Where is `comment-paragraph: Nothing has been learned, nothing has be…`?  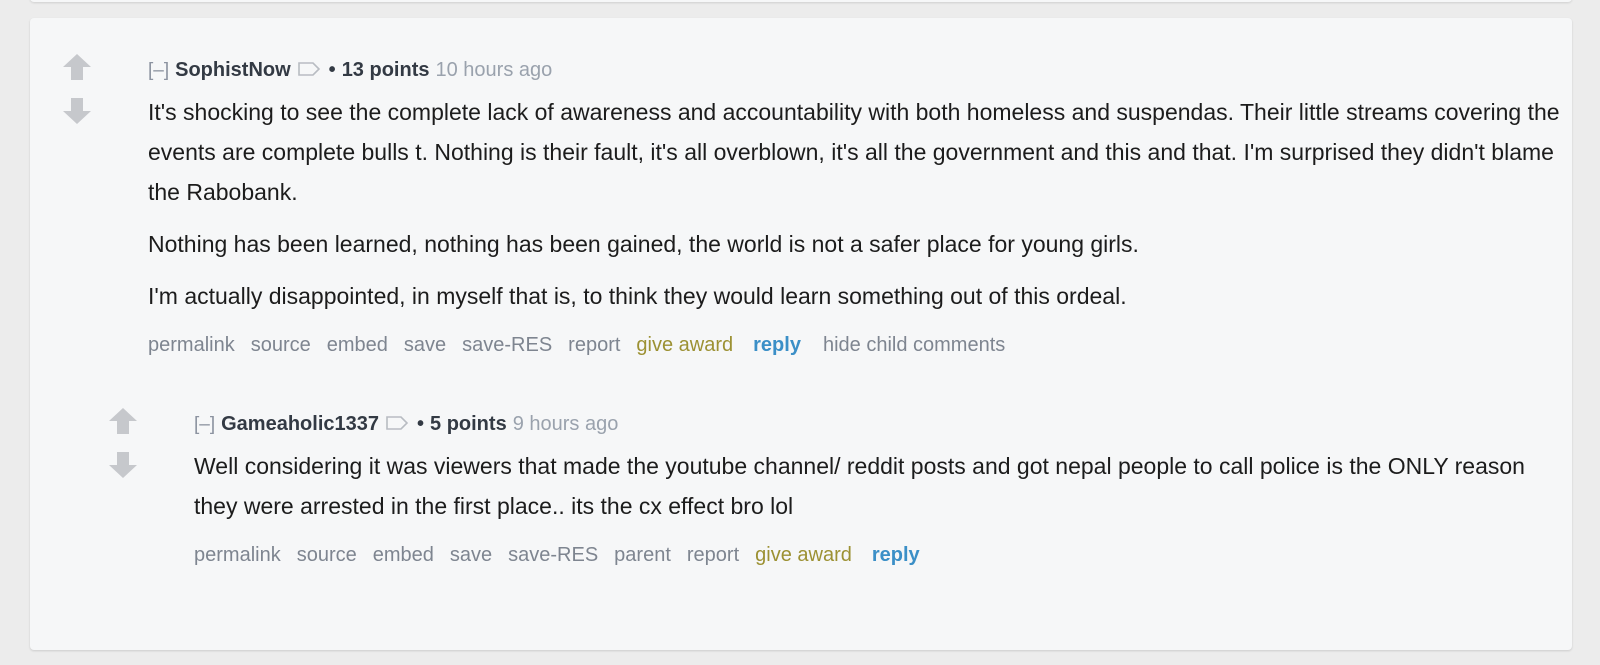 comment-paragraph: Nothing has been learned, nothing has be… is located at coordinates (643, 244).